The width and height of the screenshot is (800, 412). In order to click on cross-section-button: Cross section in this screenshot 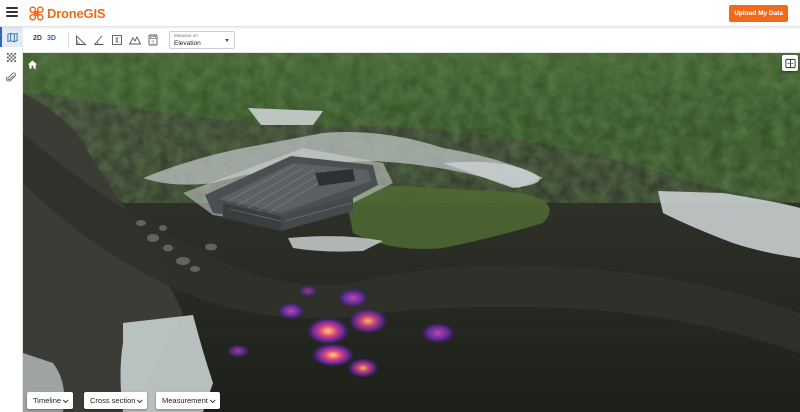, I will do `click(116, 400)`.